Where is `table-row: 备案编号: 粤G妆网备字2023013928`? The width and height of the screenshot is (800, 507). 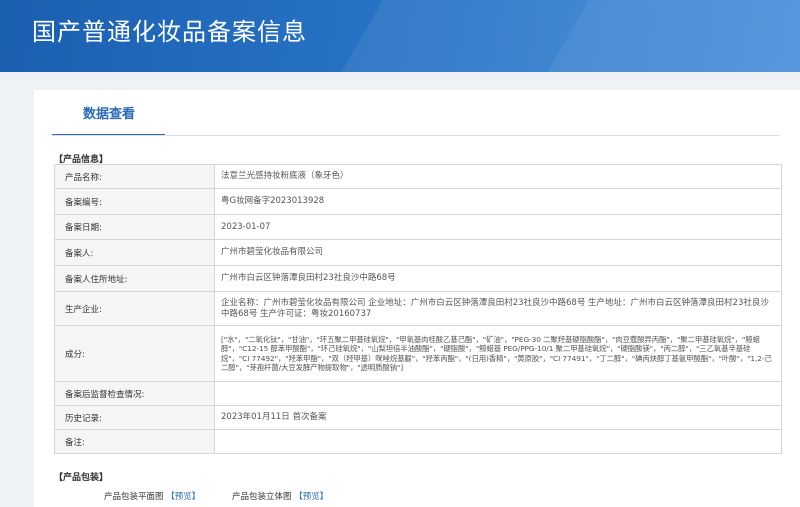
table-row: 备案编号: 粤G妆网备字2023013928 is located at coordinates (418, 201).